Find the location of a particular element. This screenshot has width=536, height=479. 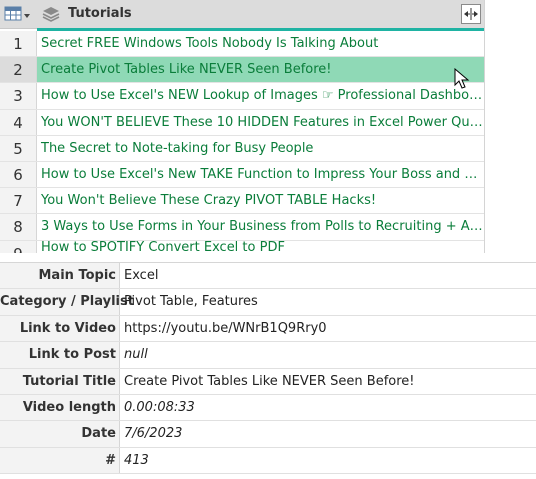

detail-label: # is located at coordinates (60, 460).